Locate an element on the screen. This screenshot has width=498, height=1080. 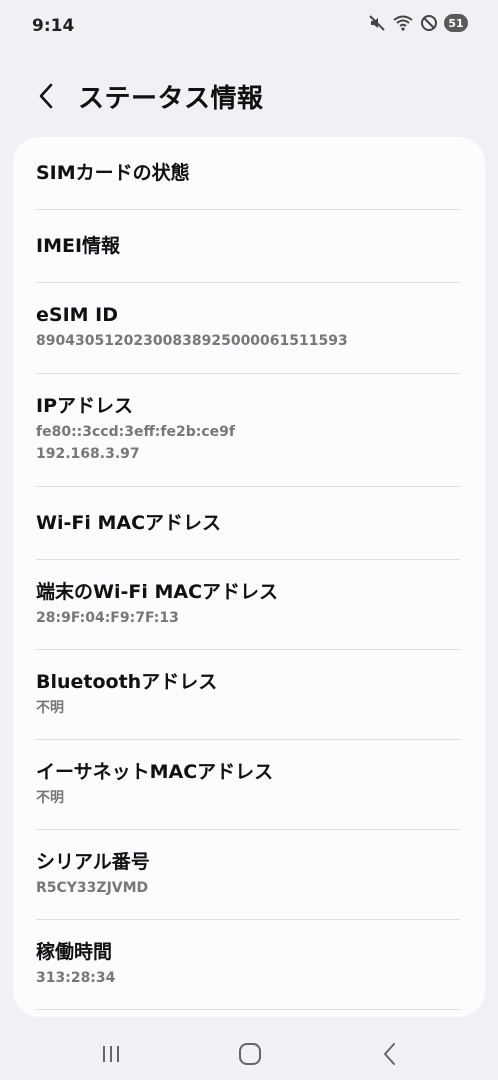
recent-apps-icon is located at coordinates (111, 1054).